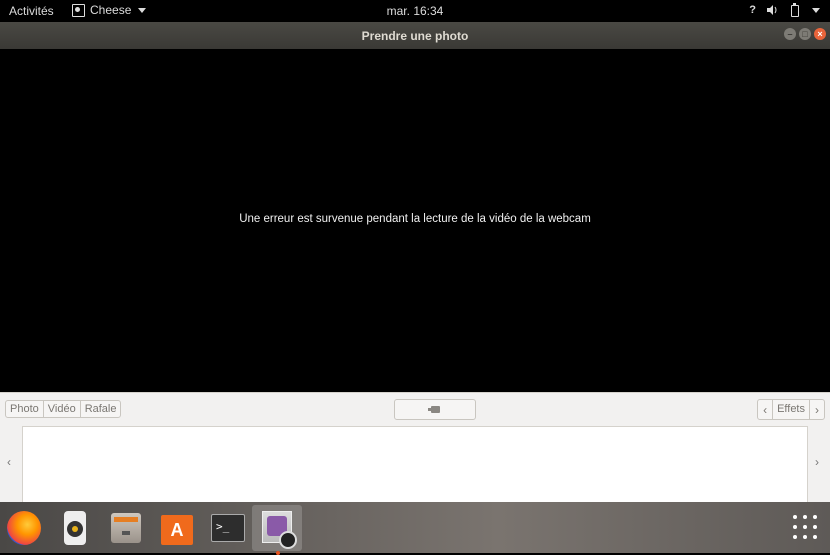 This screenshot has width=830, height=555. Describe the element at coordinates (415, 528) in the screenshot. I see `dock: A >_` at that location.